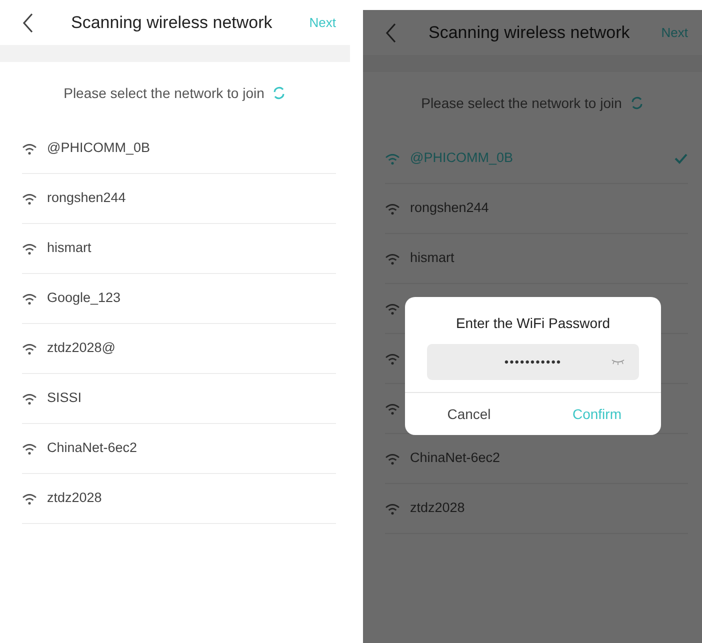 This screenshot has height=643, width=702. I want to click on closed-eye-icon, so click(618, 362).